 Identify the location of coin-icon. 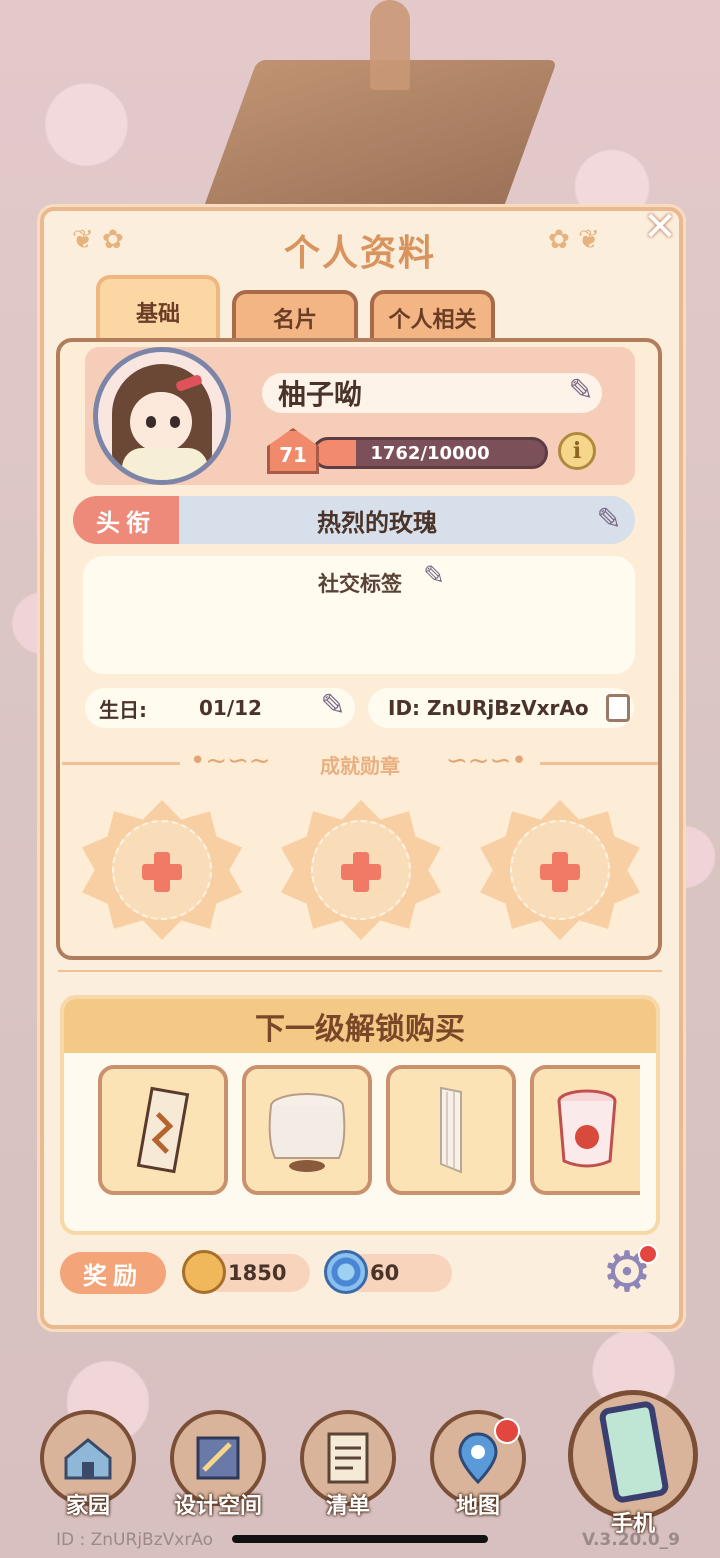
(204, 1272).